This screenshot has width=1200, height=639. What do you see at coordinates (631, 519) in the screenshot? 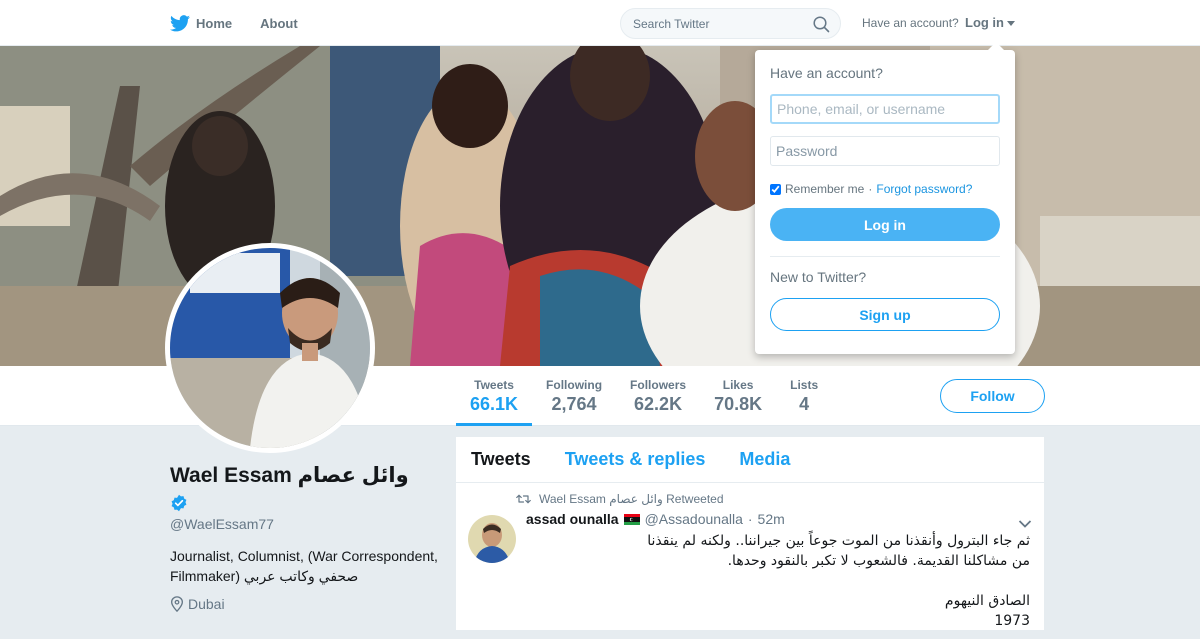
I see `libya-flag-icon` at bounding box center [631, 519].